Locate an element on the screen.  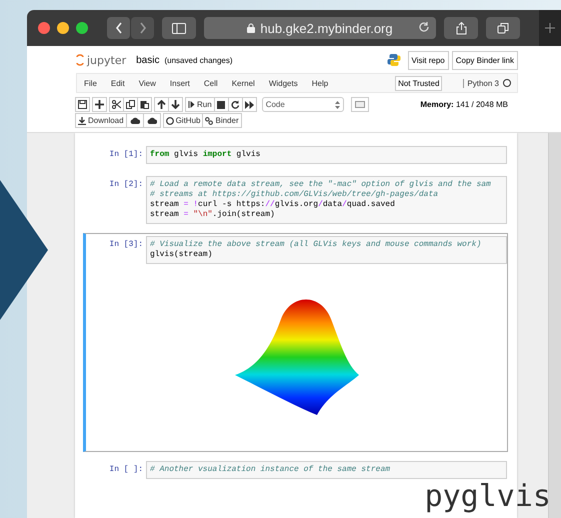
add-cell-button is located at coordinates (99, 104).